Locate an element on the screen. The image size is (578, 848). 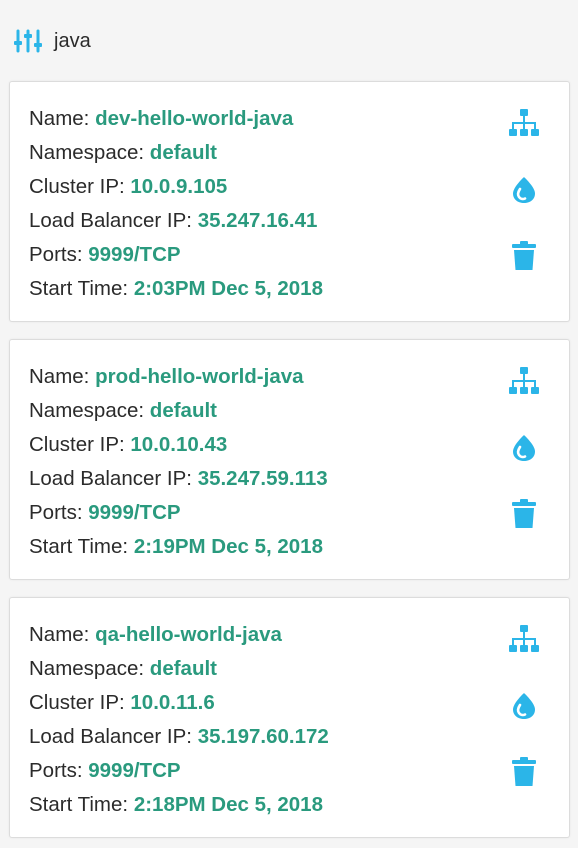
name-value: prod-hello-world-java is located at coordinates (199, 376).